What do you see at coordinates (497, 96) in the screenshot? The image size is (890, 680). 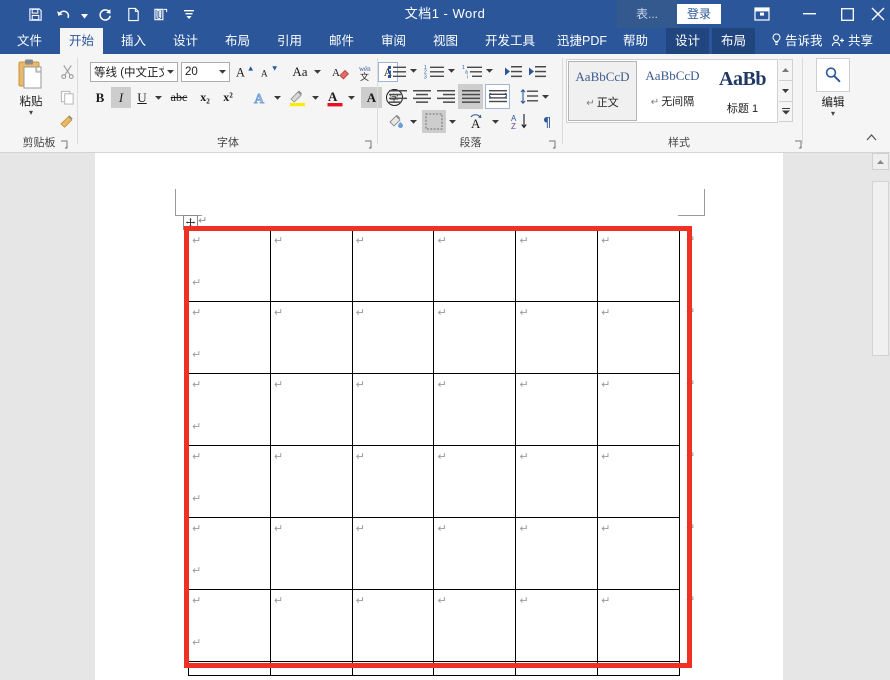 I see `distribute-icon` at bounding box center [497, 96].